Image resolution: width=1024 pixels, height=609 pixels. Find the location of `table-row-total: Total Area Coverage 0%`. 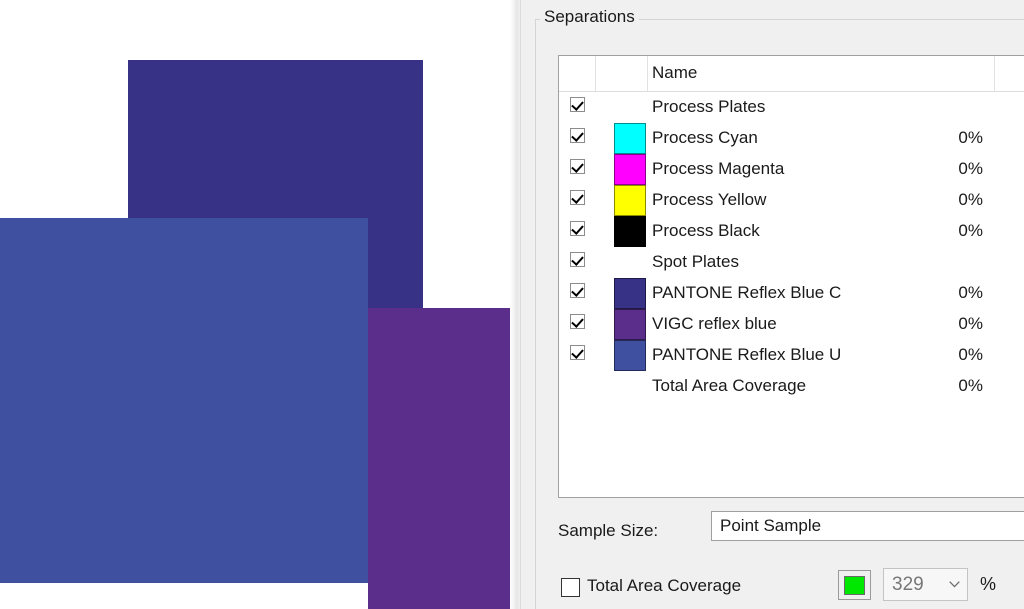

table-row-total: Total Area Coverage 0% is located at coordinates (791, 386).